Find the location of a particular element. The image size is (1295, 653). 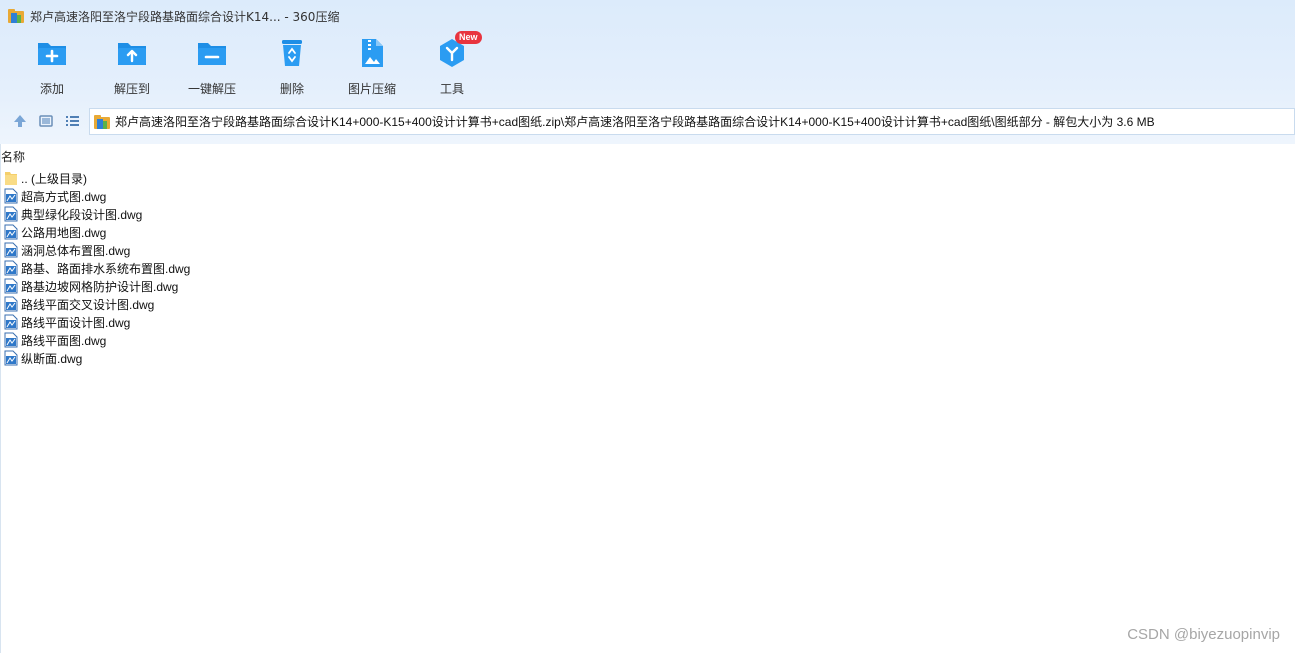

recycle-bin-icon is located at coordinates (292, 54).